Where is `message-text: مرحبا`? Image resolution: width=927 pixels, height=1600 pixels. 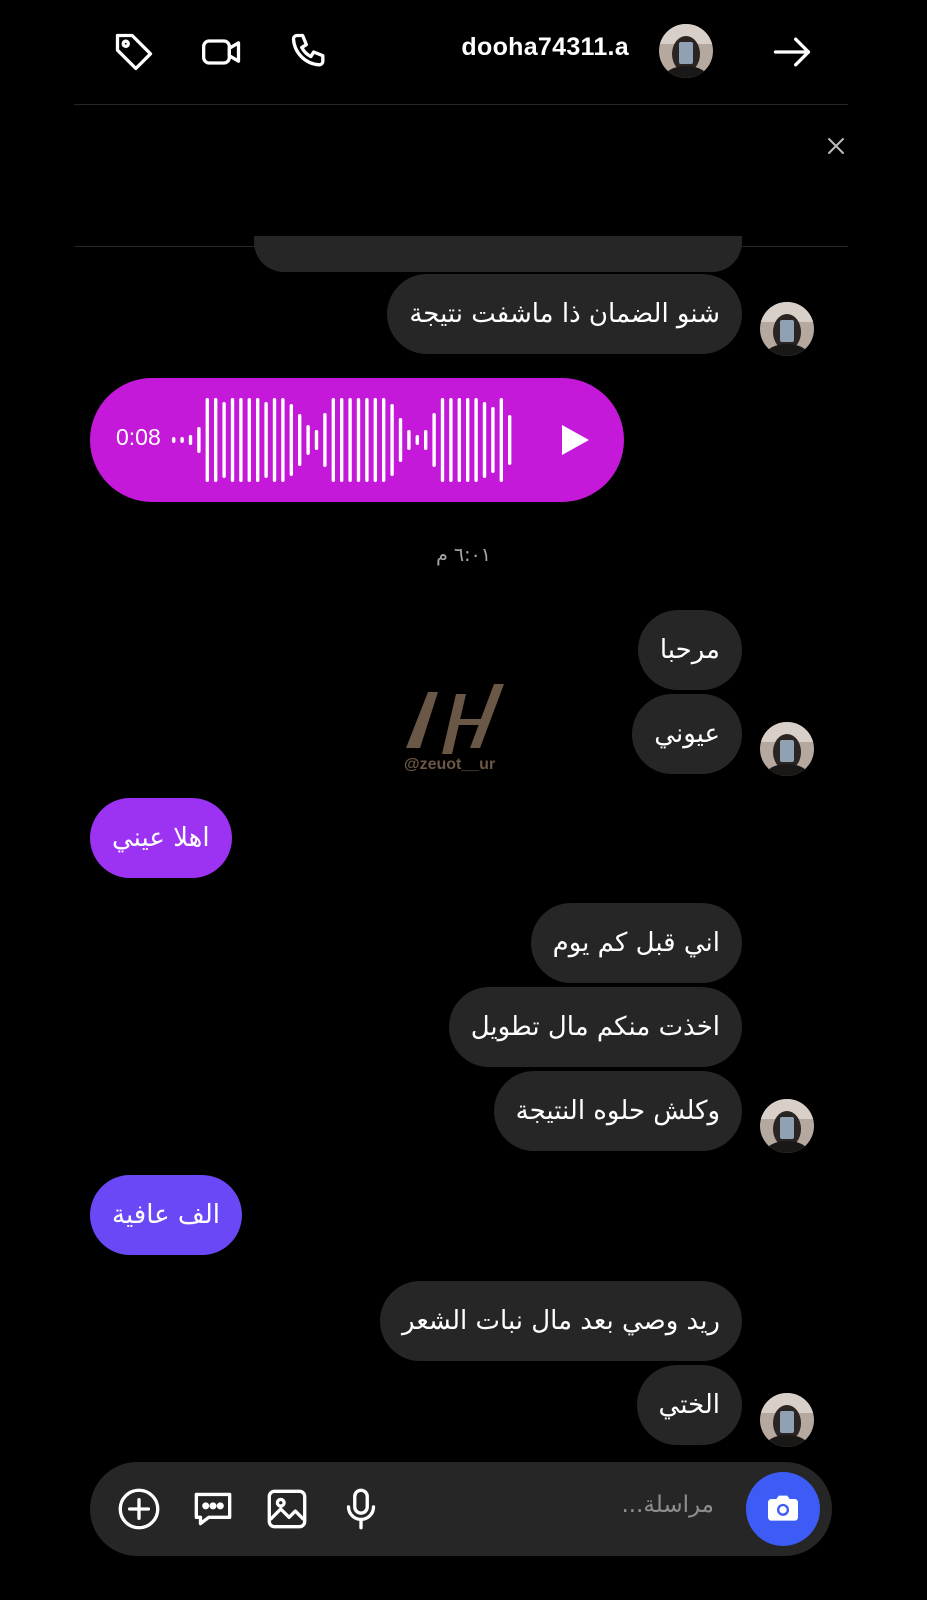 message-text: مرحبا is located at coordinates (689, 650).